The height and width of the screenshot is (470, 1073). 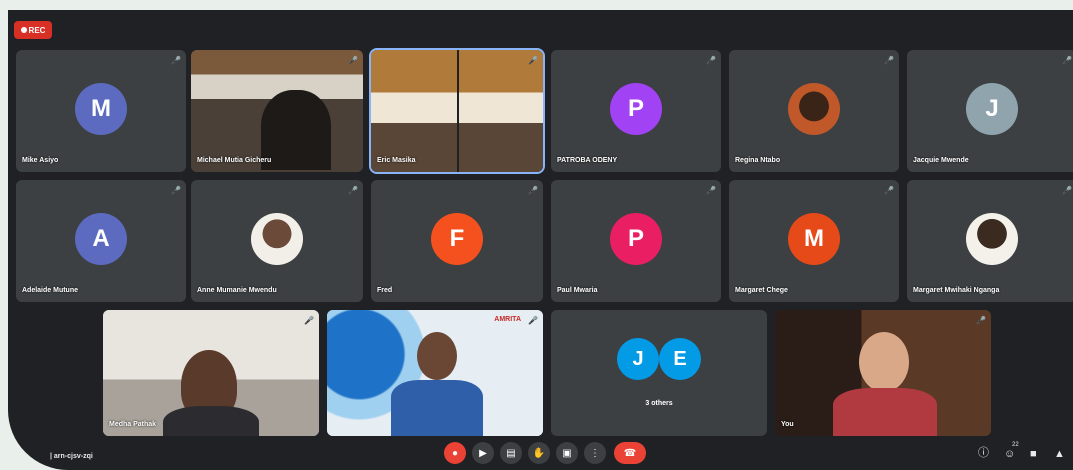 I want to click on participant-tile: 🎤 Michael Mutia Gicheru, so click(x=277, y=111).